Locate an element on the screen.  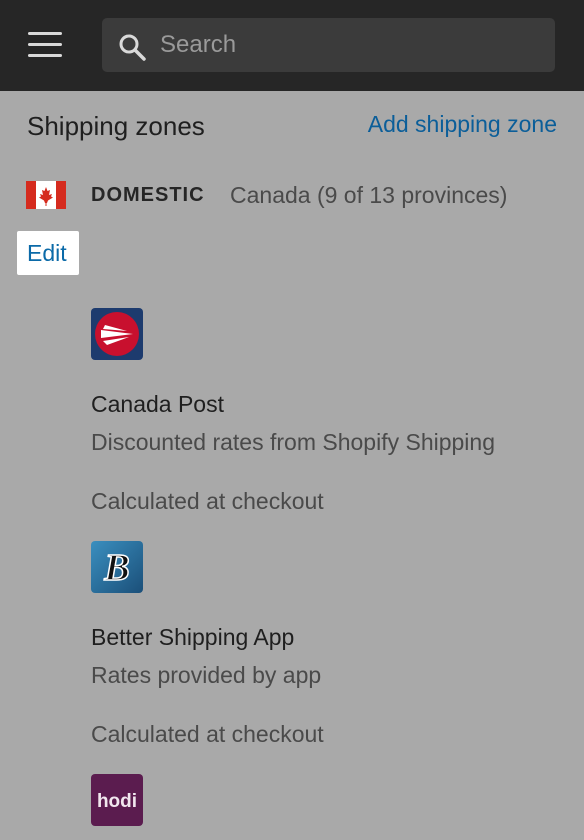
page-title: Shipping zones is located at coordinates (116, 126).